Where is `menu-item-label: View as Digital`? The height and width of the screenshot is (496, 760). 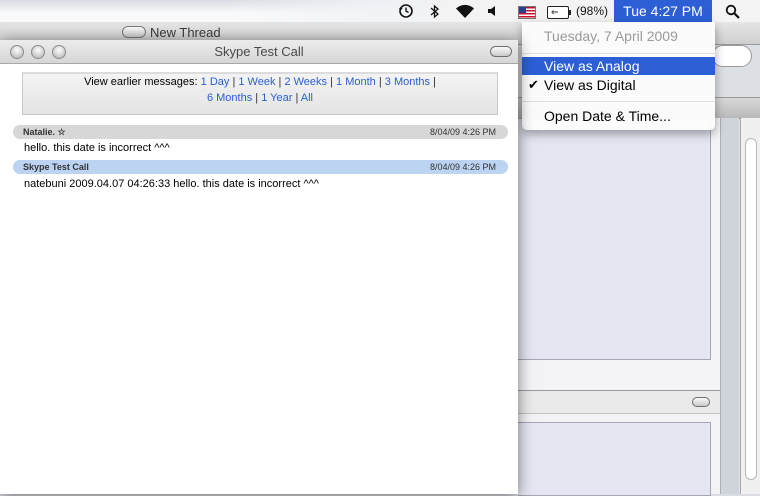 menu-item-label: View as Digital is located at coordinates (590, 85).